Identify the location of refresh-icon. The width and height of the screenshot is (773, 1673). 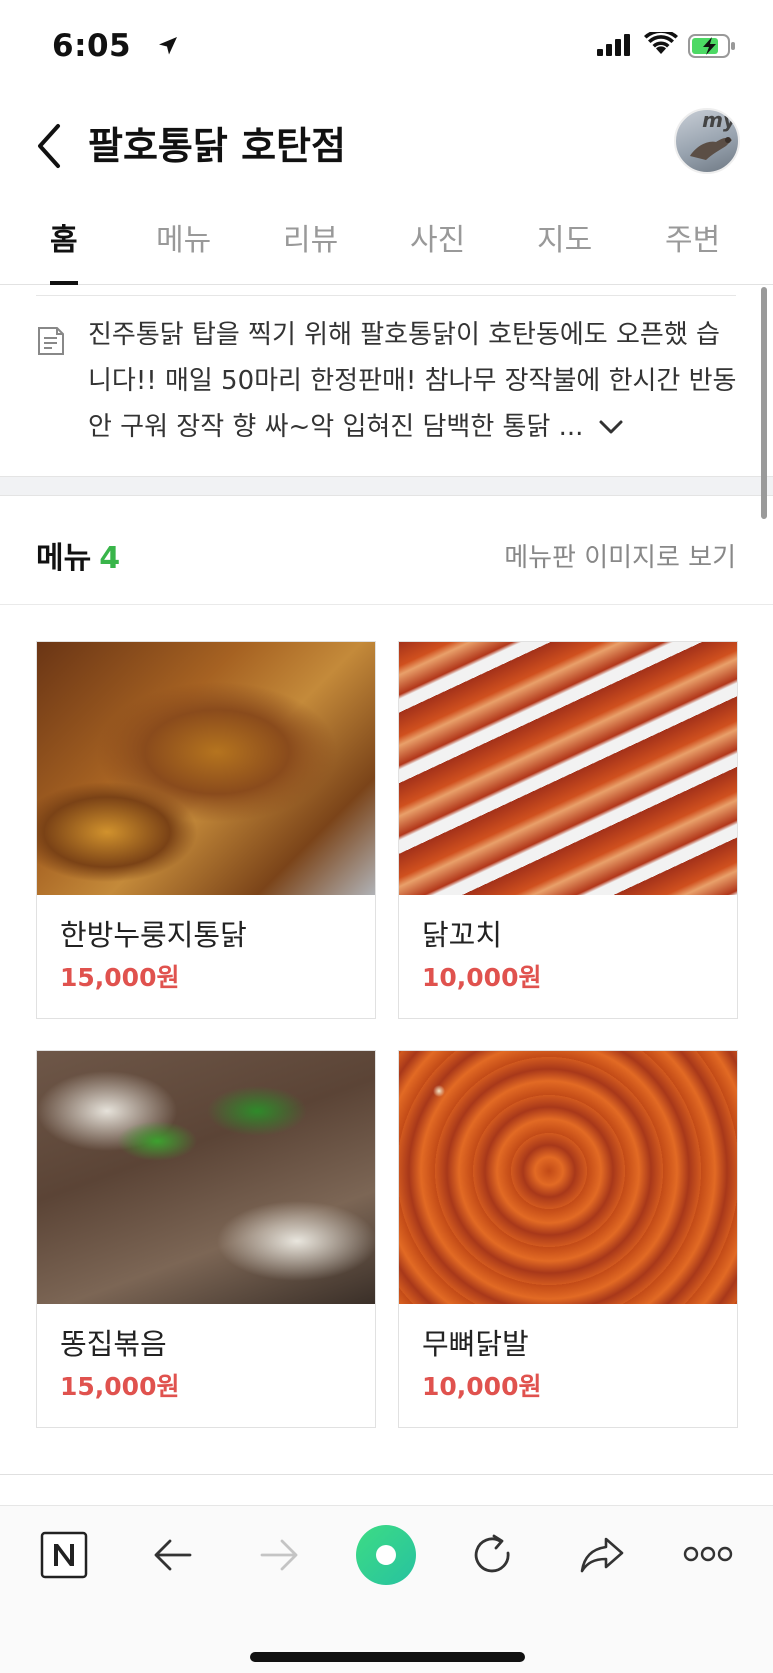
(493, 1557).